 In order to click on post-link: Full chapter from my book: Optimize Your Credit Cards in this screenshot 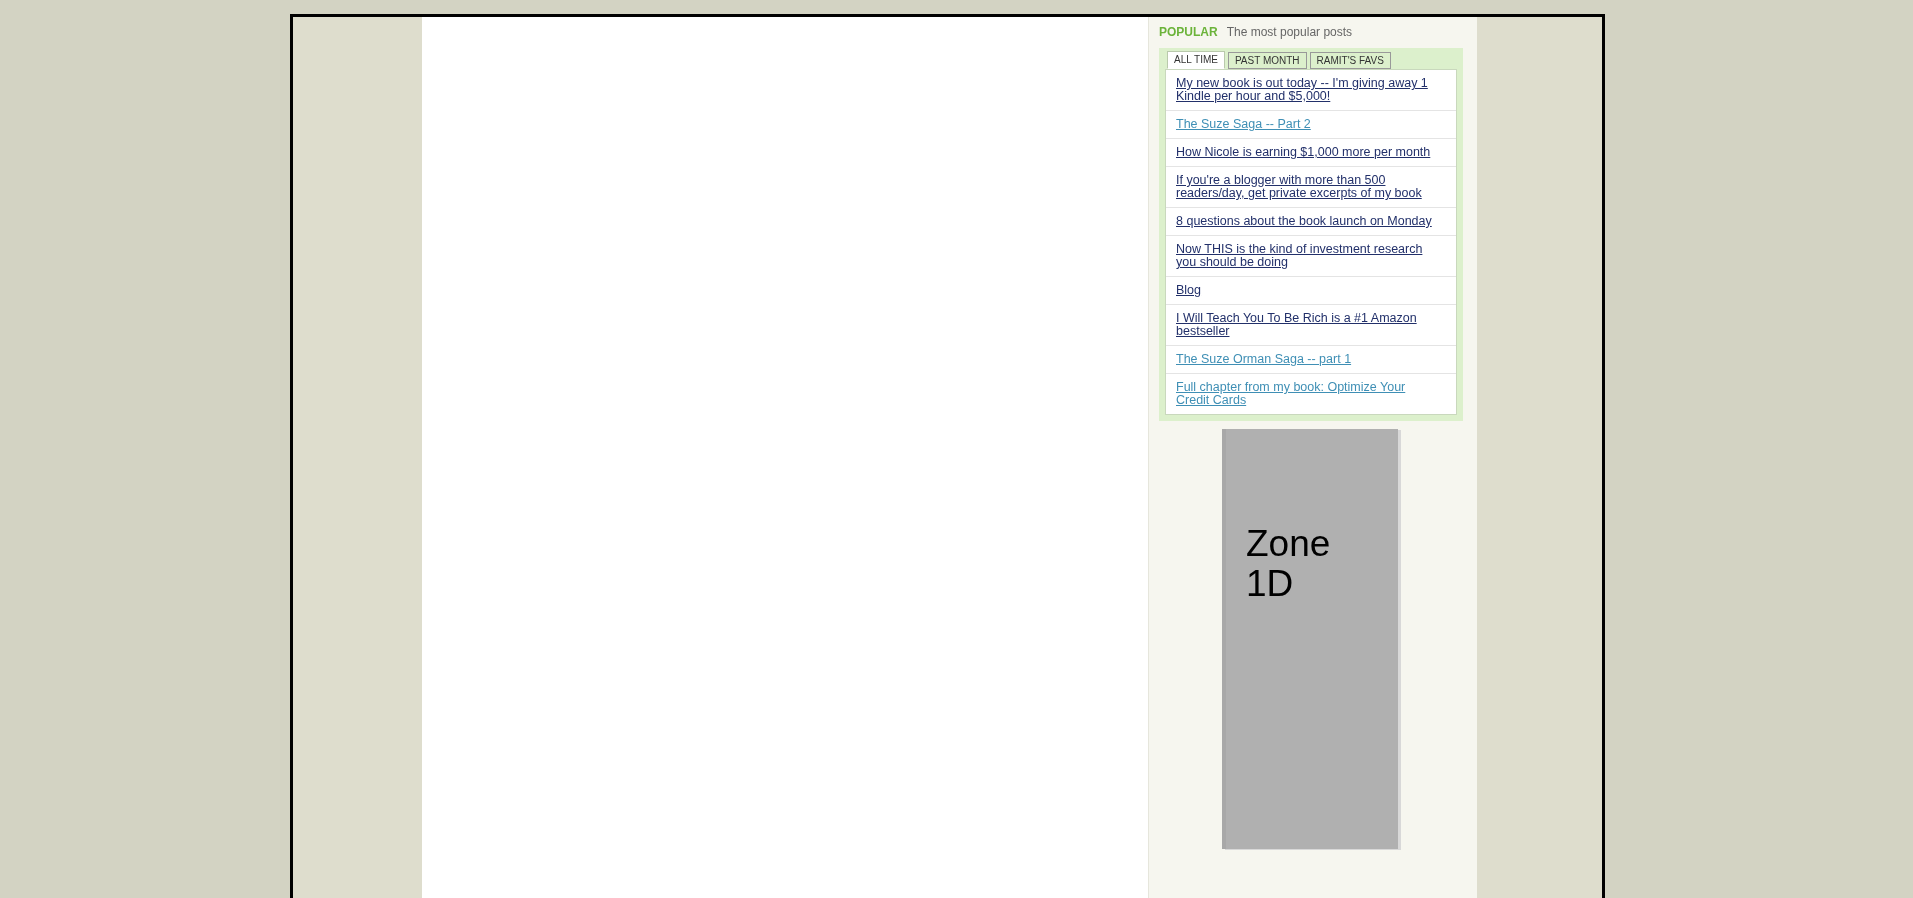, I will do `click(1304, 394)`.